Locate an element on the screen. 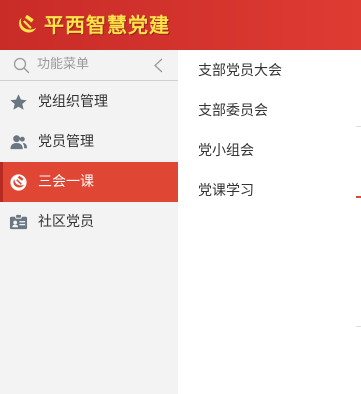 This screenshot has width=361, height=394. menu-search: 功能菜单 is located at coordinates (89, 65).